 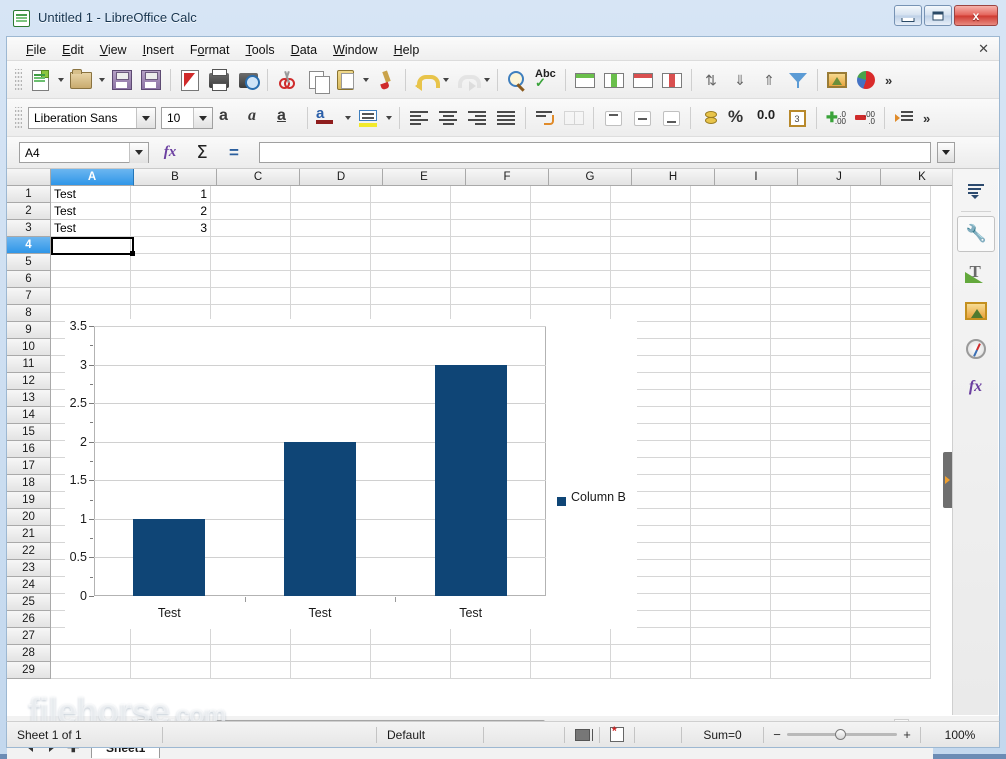 What do you see at coordinates (29, 483) in the screenshot?
I see `row-header-18: 18` at bounding box center [29, 483].